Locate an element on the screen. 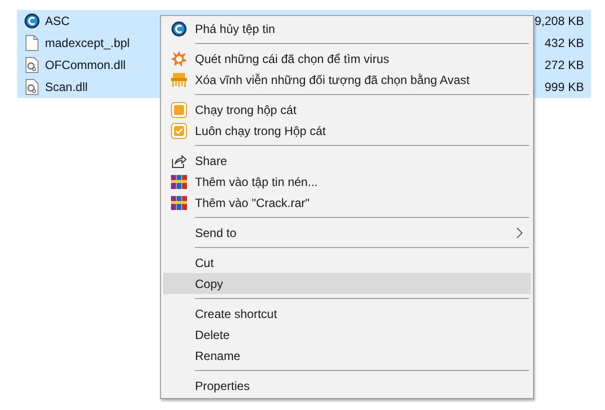 Image resolution: width=605 pixels, height=410 pixels. file-size: 432 KB is located at coordinates (564, 43).